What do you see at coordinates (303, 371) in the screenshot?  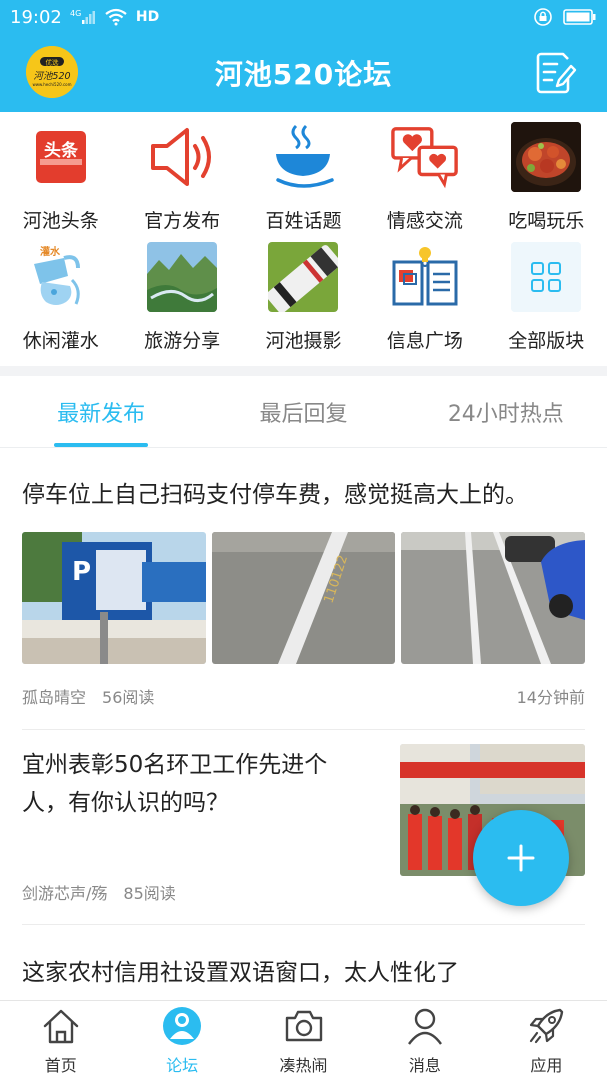 I see `section-divider` at bounding box center [303, 371].